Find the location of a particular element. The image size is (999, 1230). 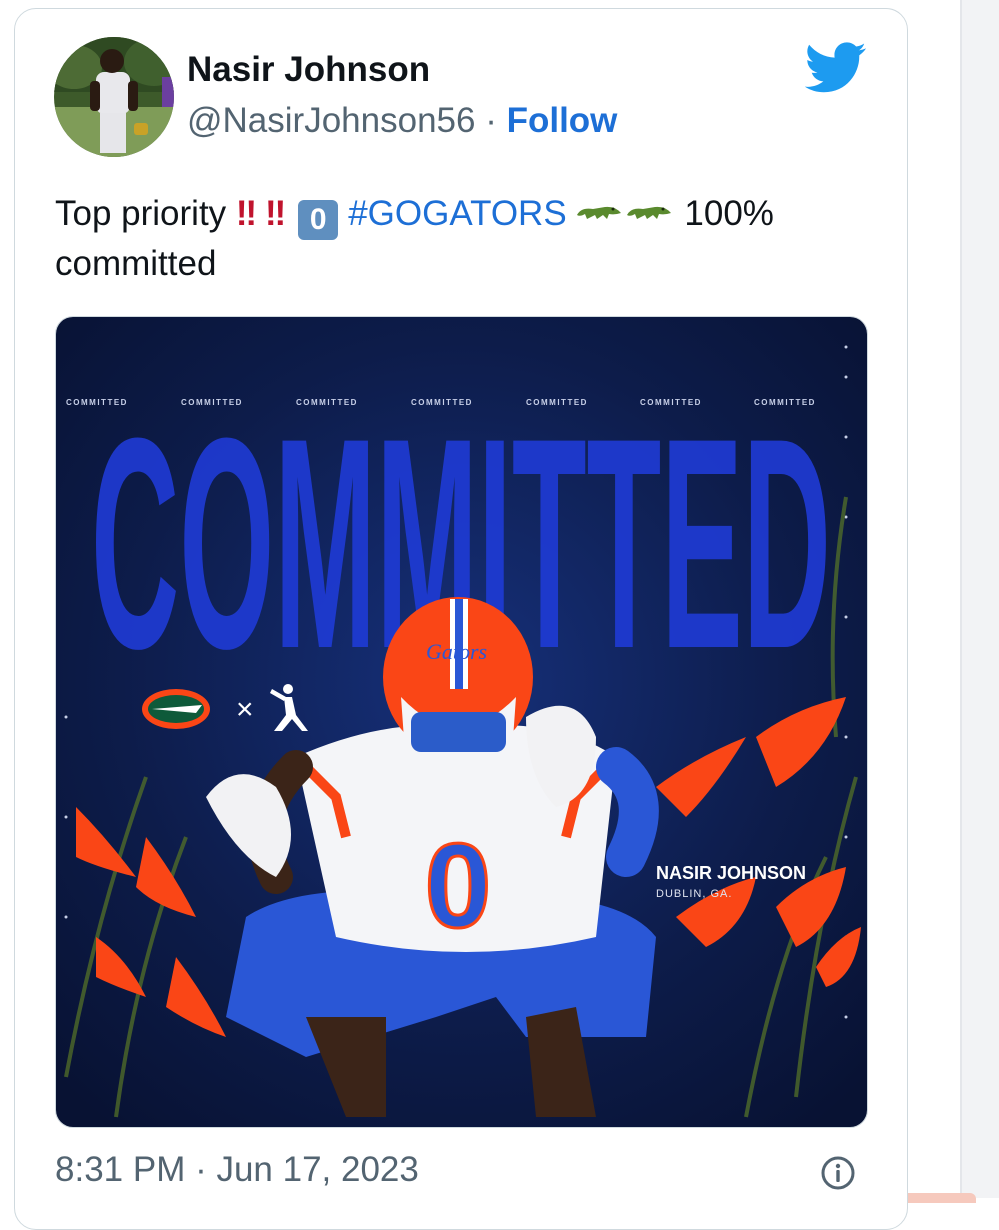

svg-text: NASIR JOHNSON is located at coordinates (731, 873).